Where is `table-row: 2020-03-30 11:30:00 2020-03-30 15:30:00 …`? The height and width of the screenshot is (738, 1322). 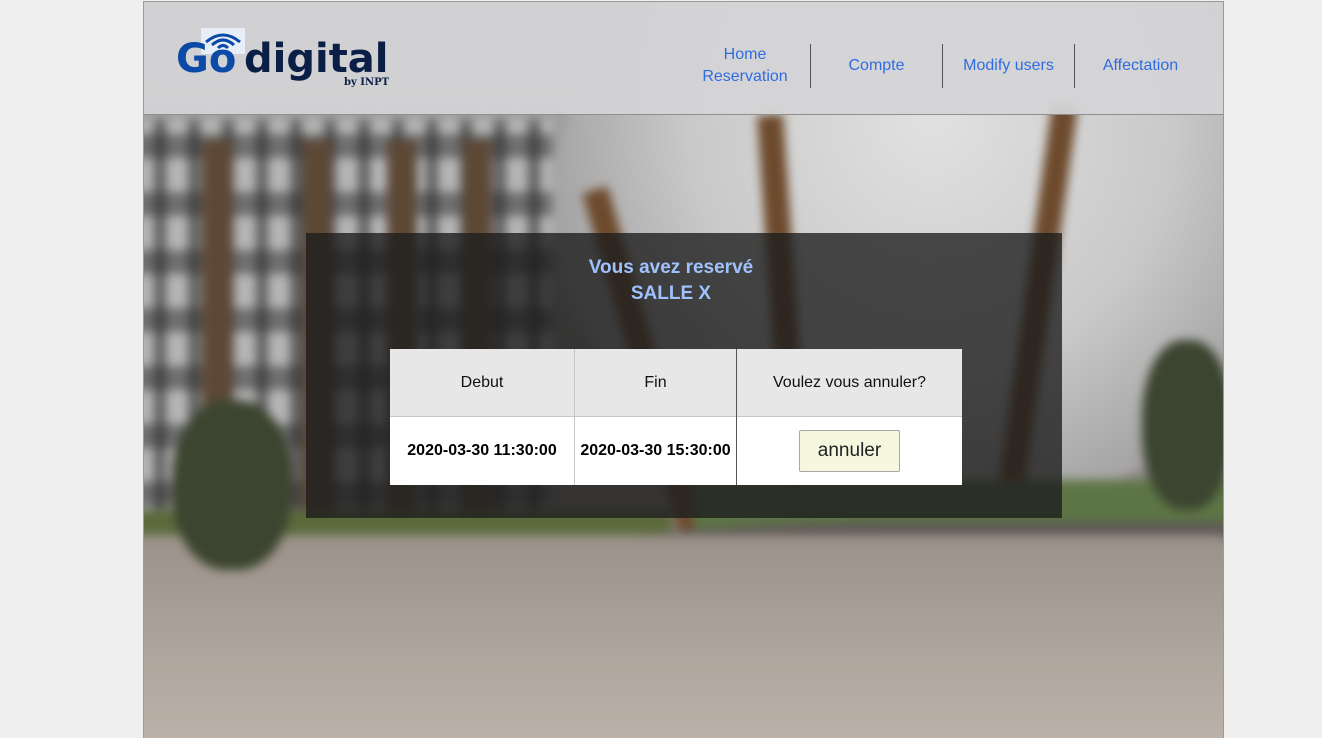 table-row: 2020-03-30 11:30:00 2020-03-30 15:30:00 … is located at coordinates (676, 450).